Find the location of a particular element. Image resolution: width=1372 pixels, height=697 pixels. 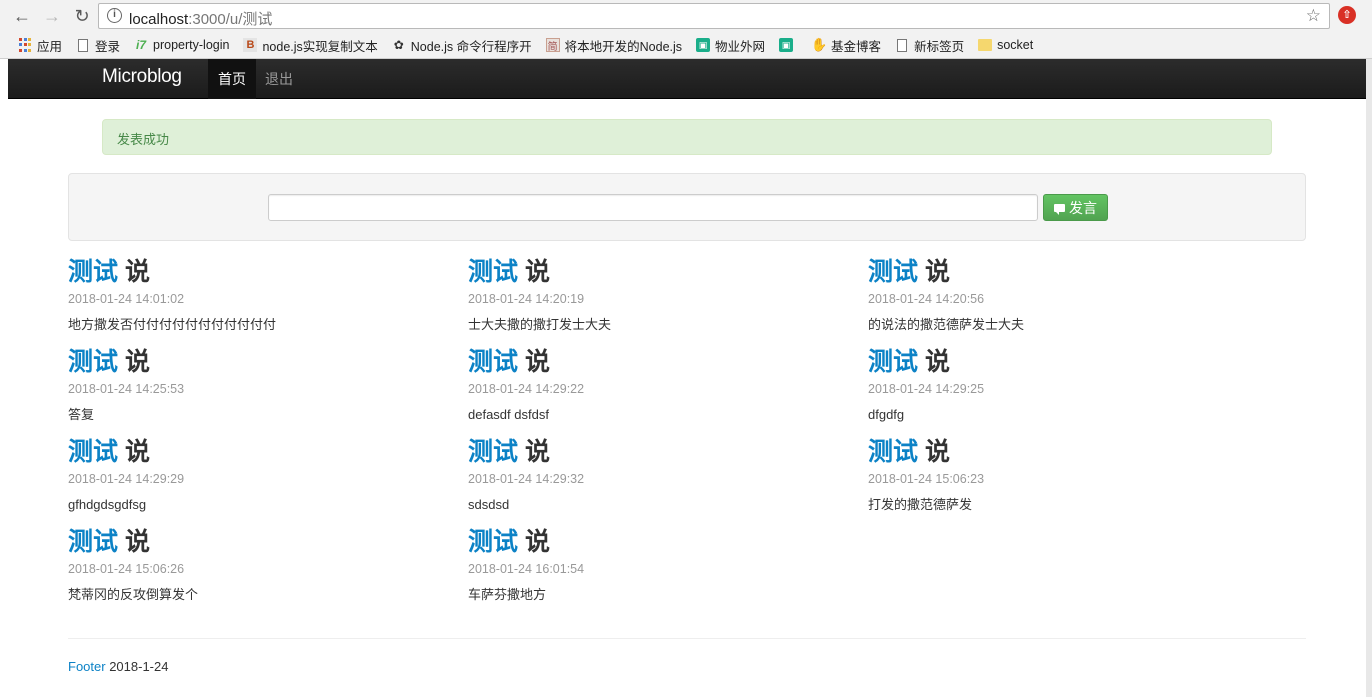

post-content: 士大夫撒的撒打发士大夫 is located at coordinates (540, 324).